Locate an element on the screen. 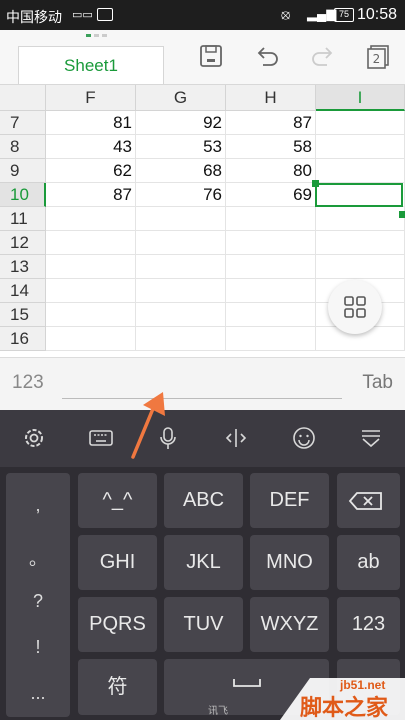 This screenshot has height=720, width=405. redo-icon is located at coordinates (323, 56).